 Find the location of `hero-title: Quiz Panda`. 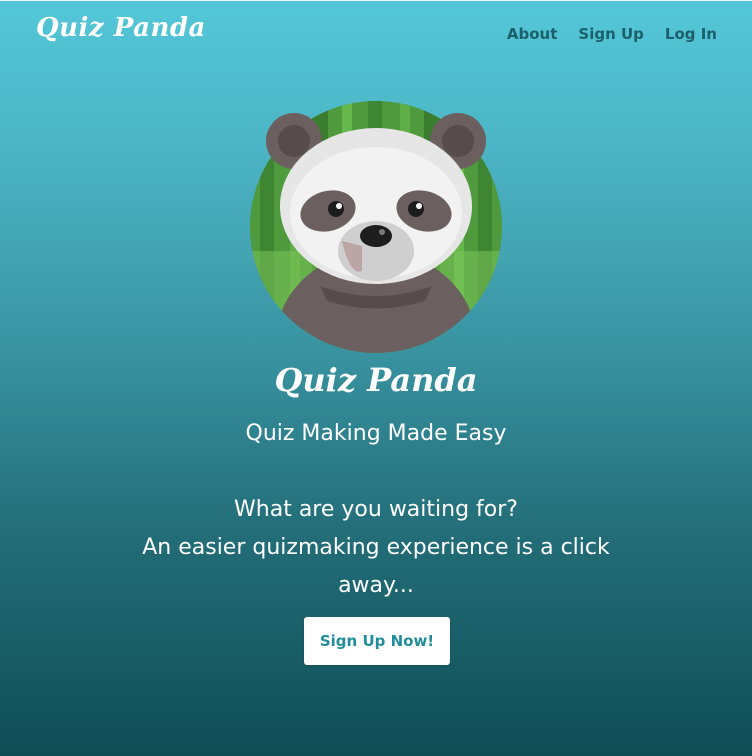

hero-title: Quiz Panda is located at coordinates (376, 380).